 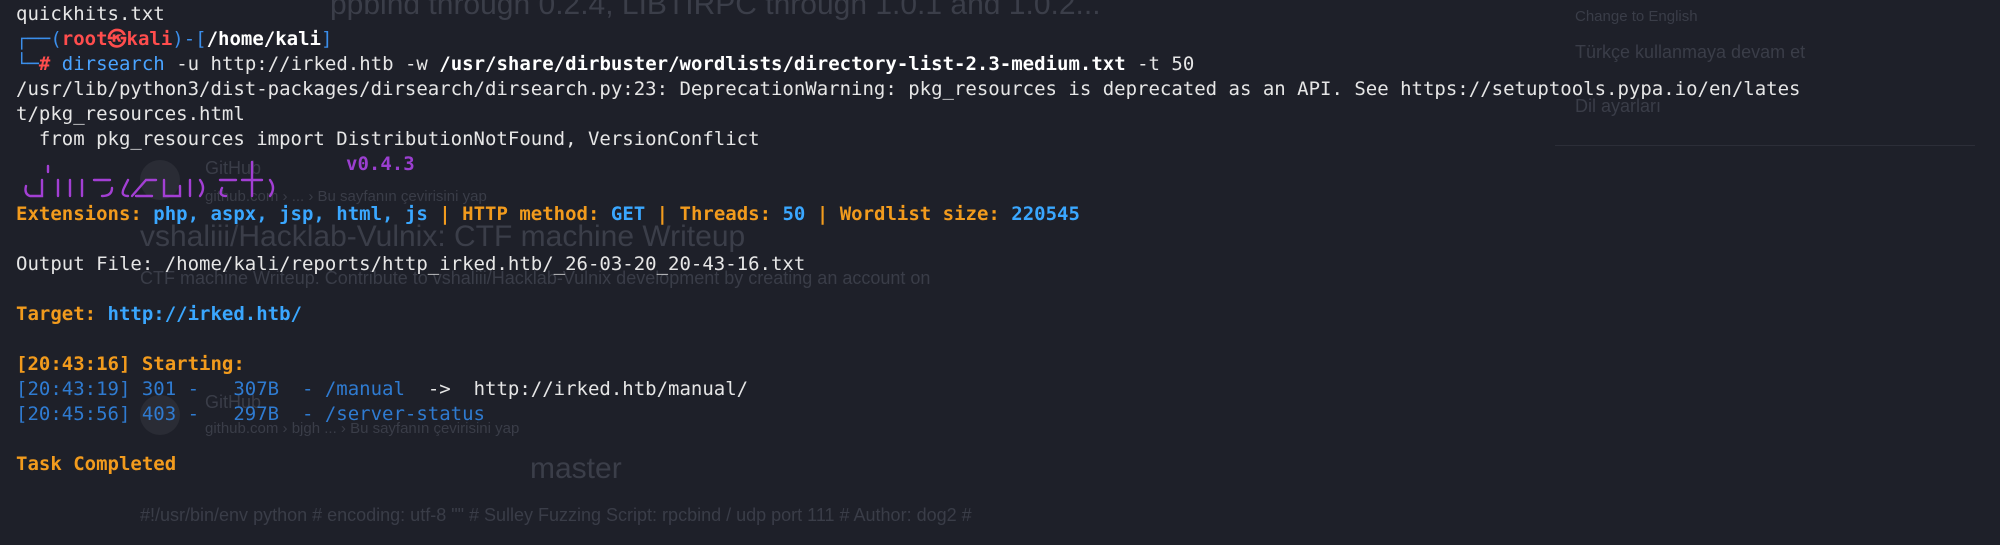 I want to click on threads-value: 50, so click(x=794, y=214).